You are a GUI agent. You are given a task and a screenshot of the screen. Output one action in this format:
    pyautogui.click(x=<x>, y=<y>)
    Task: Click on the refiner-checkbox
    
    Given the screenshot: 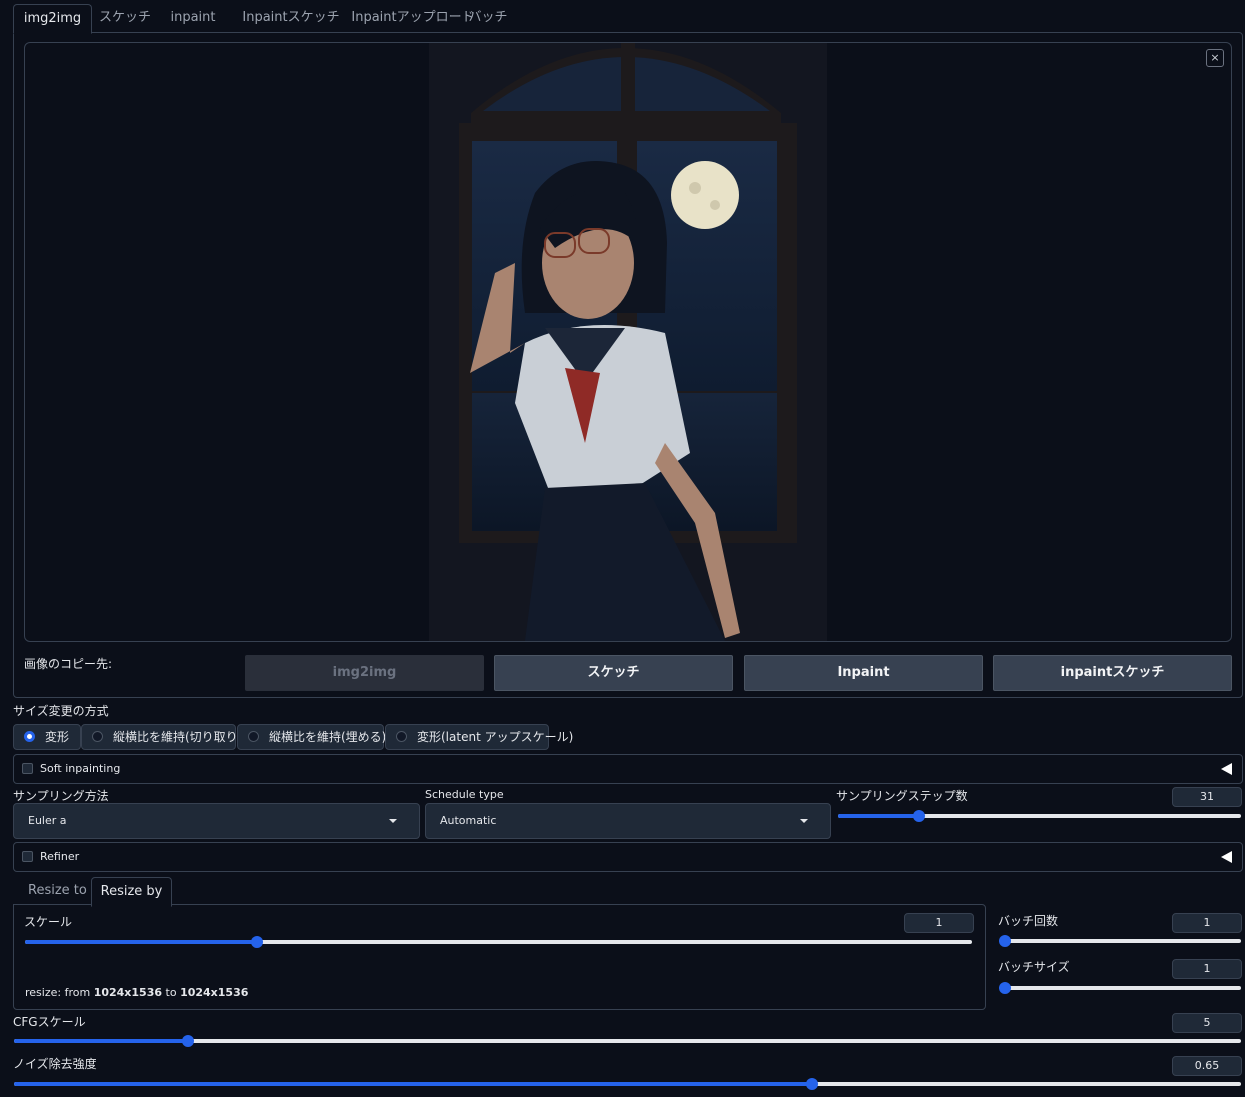 What is the action you would take?
    pyautogui.click(x=27, y=856)
    